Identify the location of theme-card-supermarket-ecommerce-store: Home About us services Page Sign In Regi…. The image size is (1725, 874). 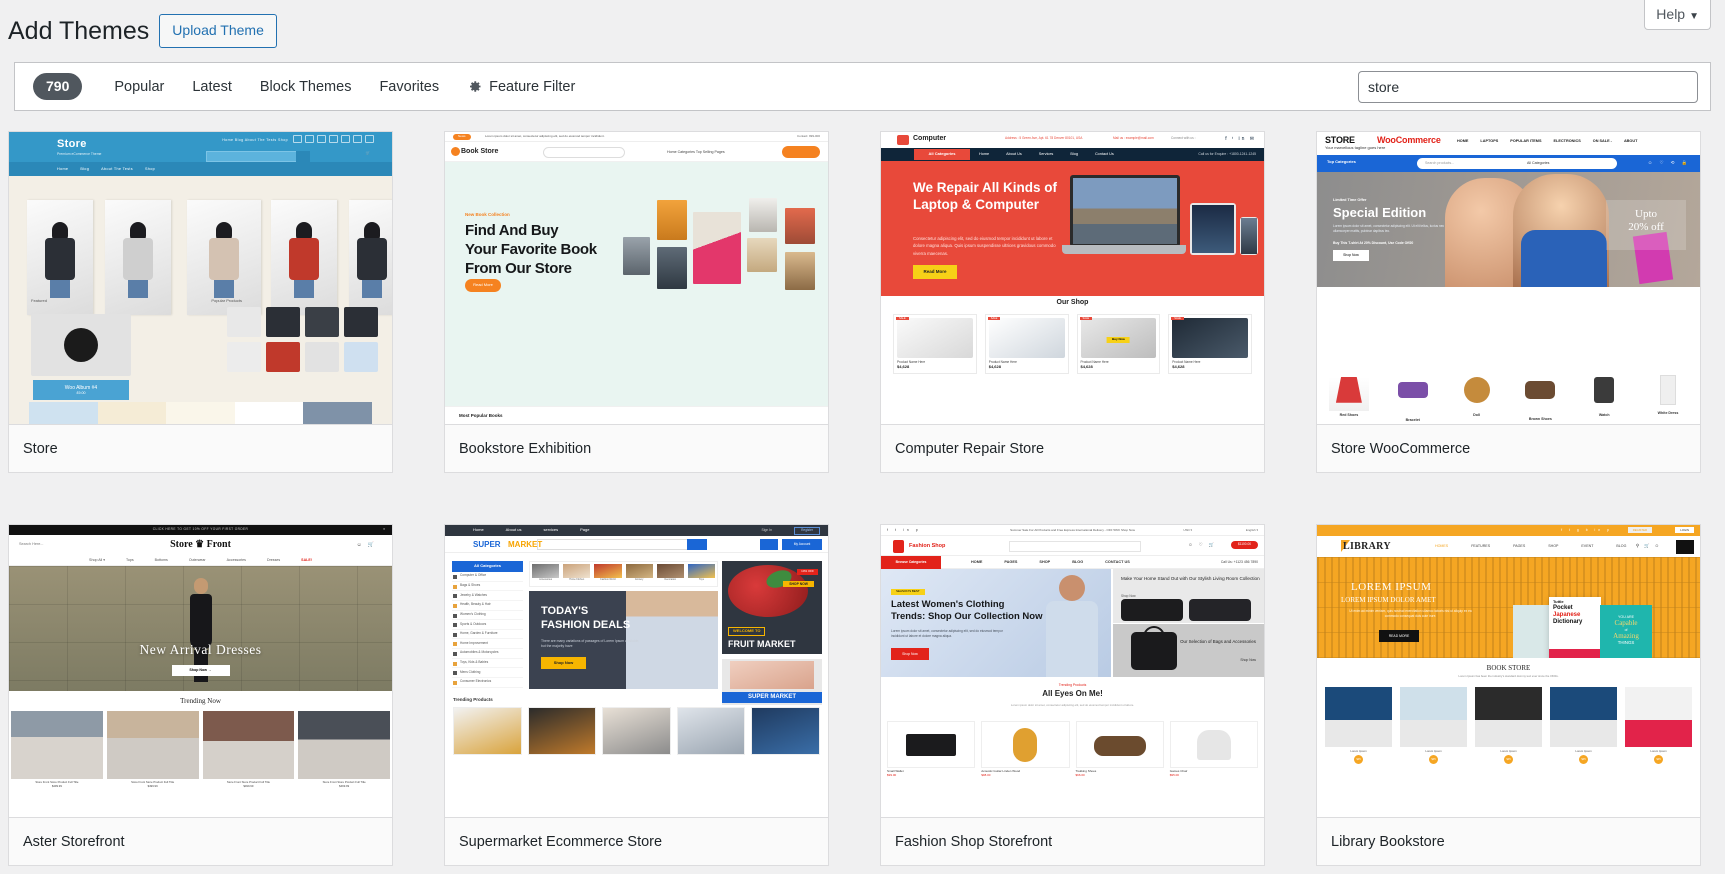
(636, 695).